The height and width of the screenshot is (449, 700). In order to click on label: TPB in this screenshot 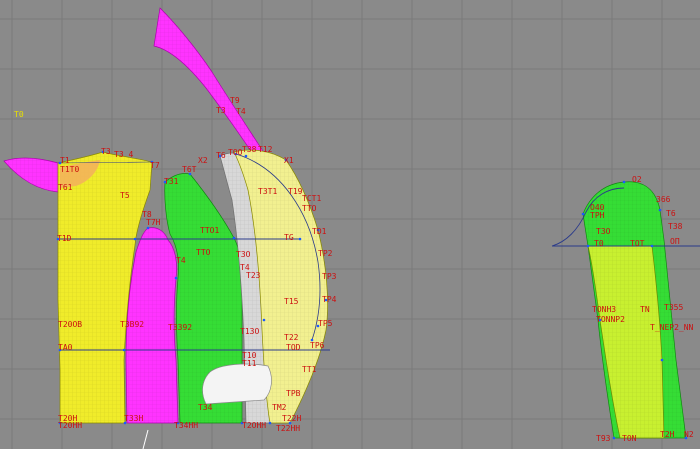, I will do `click(293, 393)`.